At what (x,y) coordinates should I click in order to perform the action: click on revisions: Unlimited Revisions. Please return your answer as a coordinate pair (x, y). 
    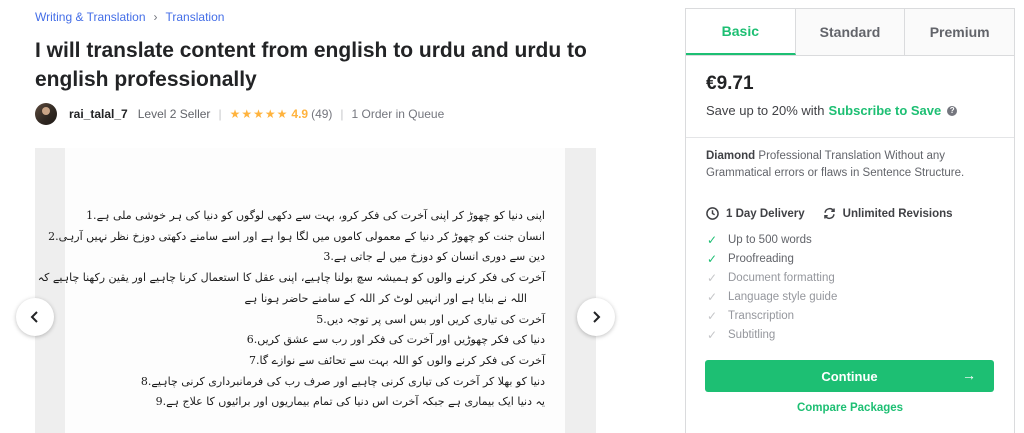
    Looking at the image, I should click on (888, 213).